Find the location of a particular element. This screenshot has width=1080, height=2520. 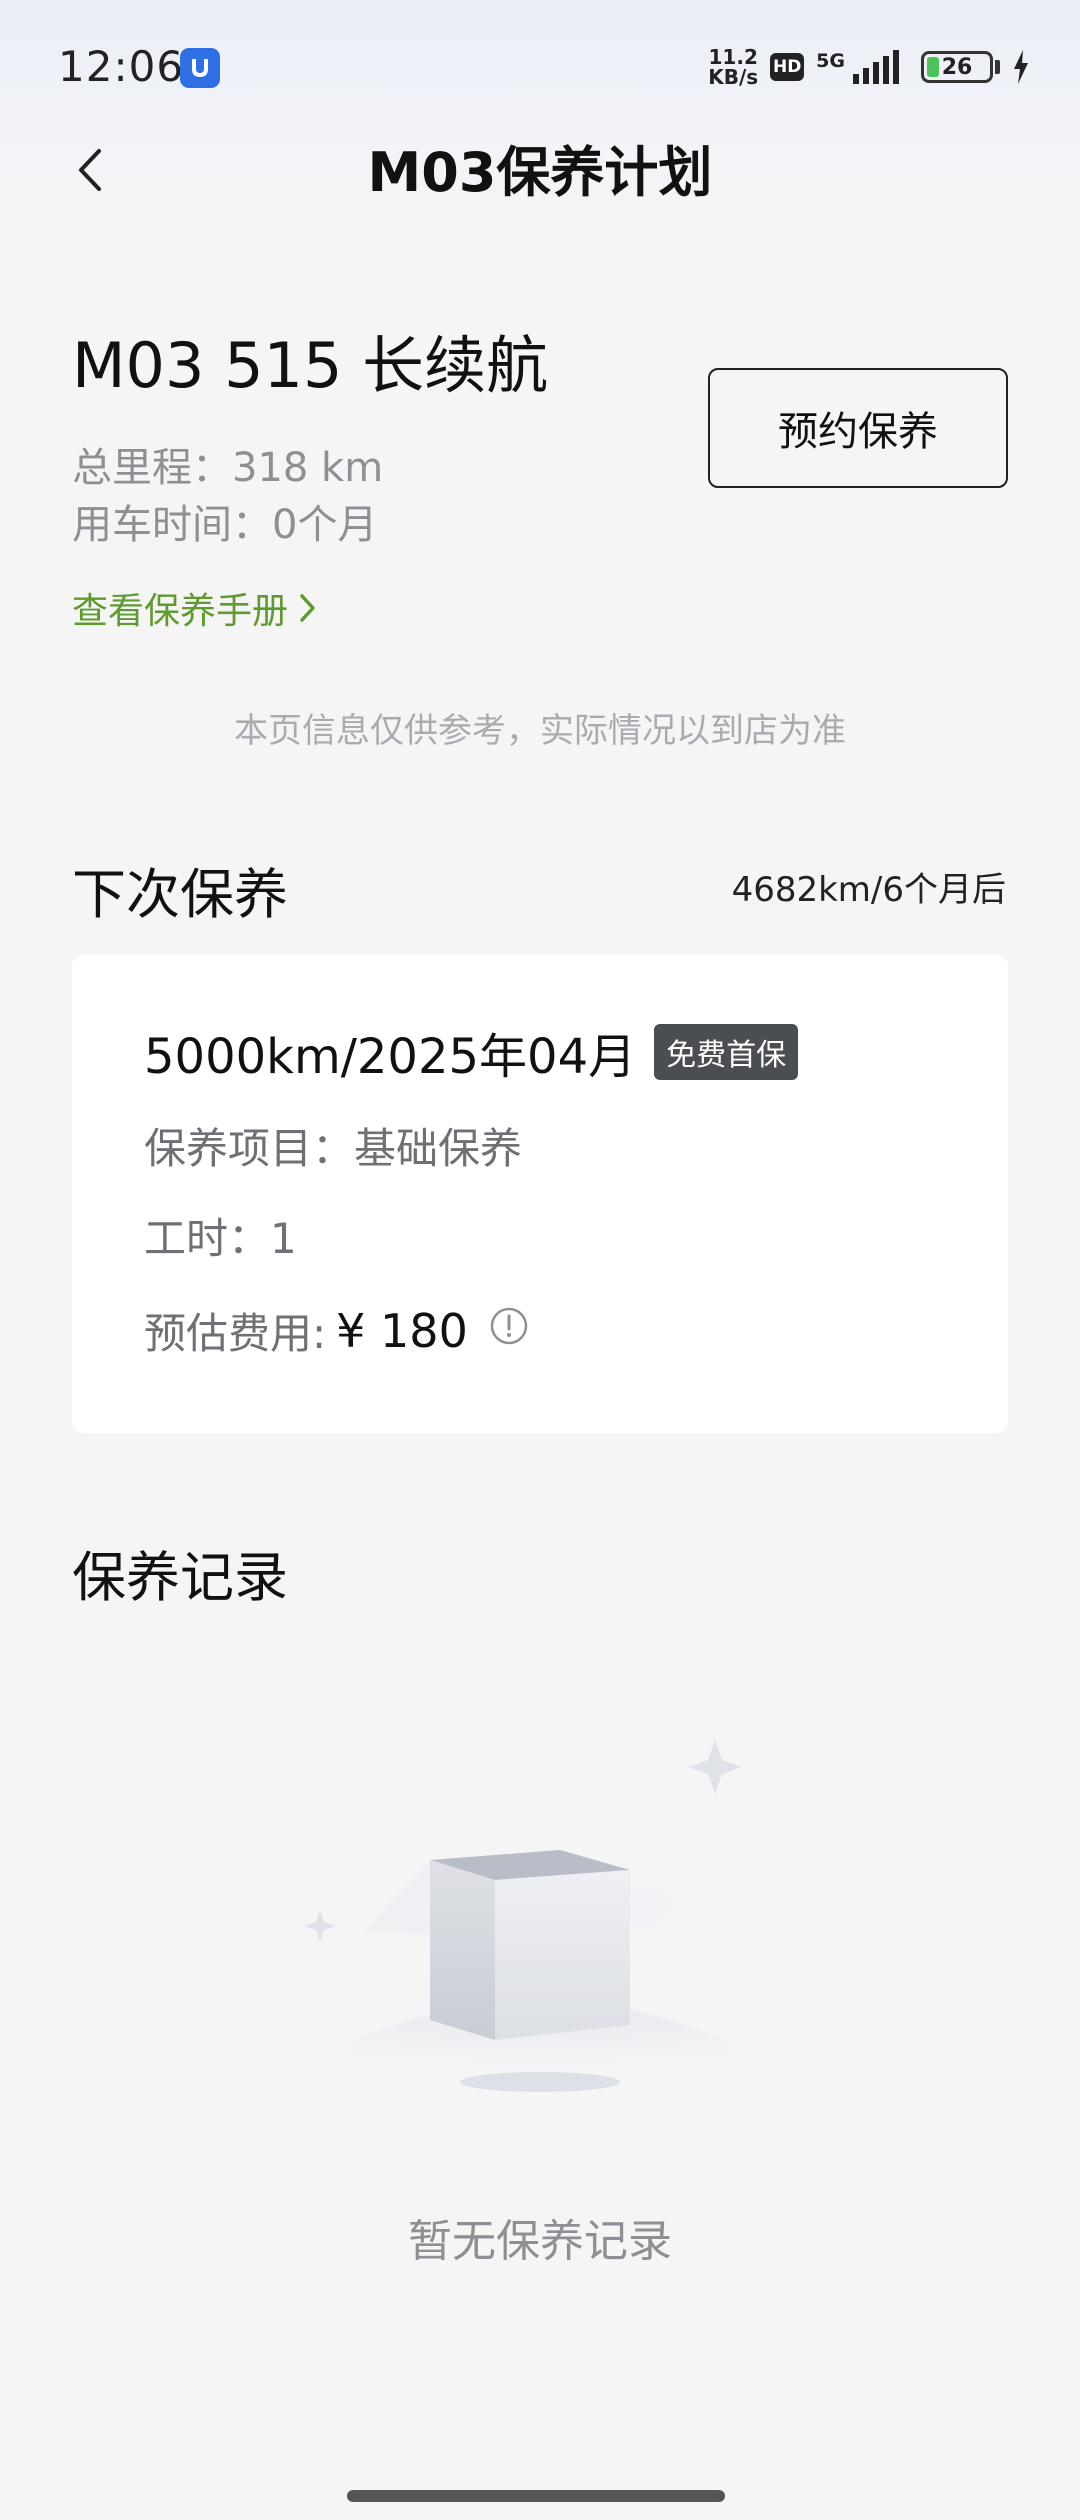

back-button is located at coordinates (90, 170).